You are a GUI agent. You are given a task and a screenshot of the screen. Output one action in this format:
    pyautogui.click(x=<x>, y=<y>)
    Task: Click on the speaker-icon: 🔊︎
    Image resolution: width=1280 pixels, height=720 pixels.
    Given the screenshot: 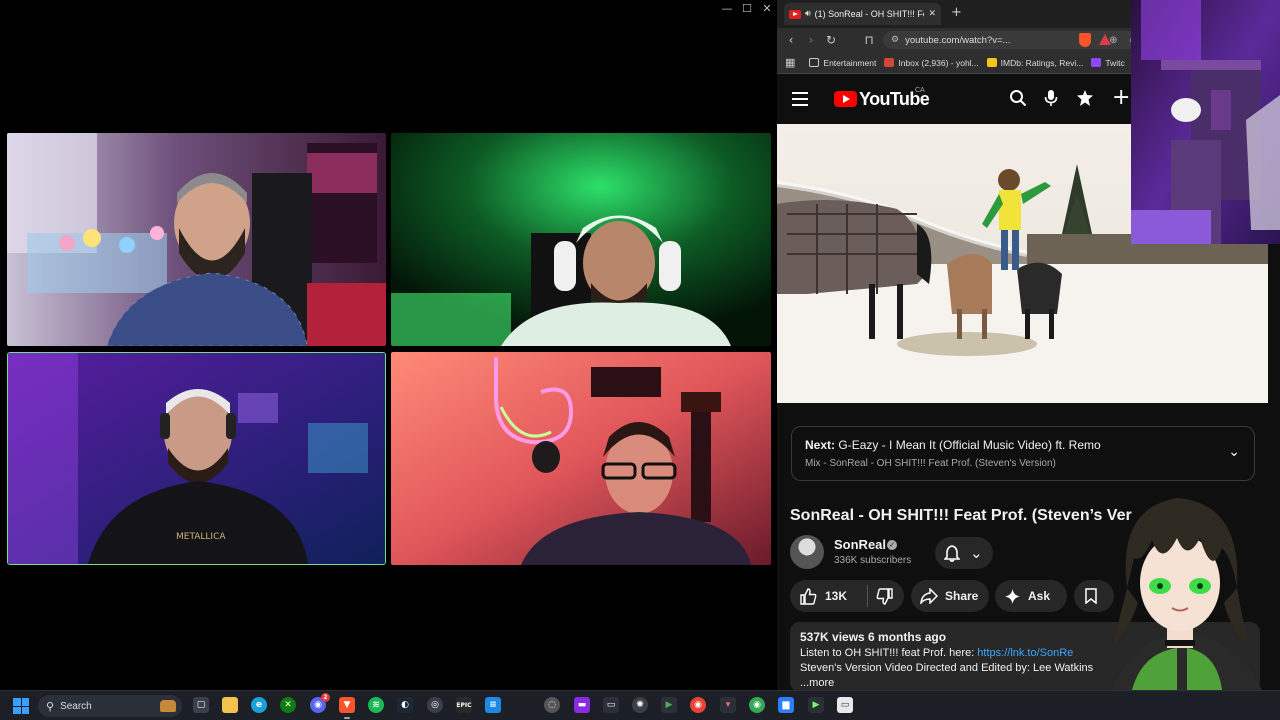 What is the action you would take?
    pyautogui.click(x=808, y=14)
    